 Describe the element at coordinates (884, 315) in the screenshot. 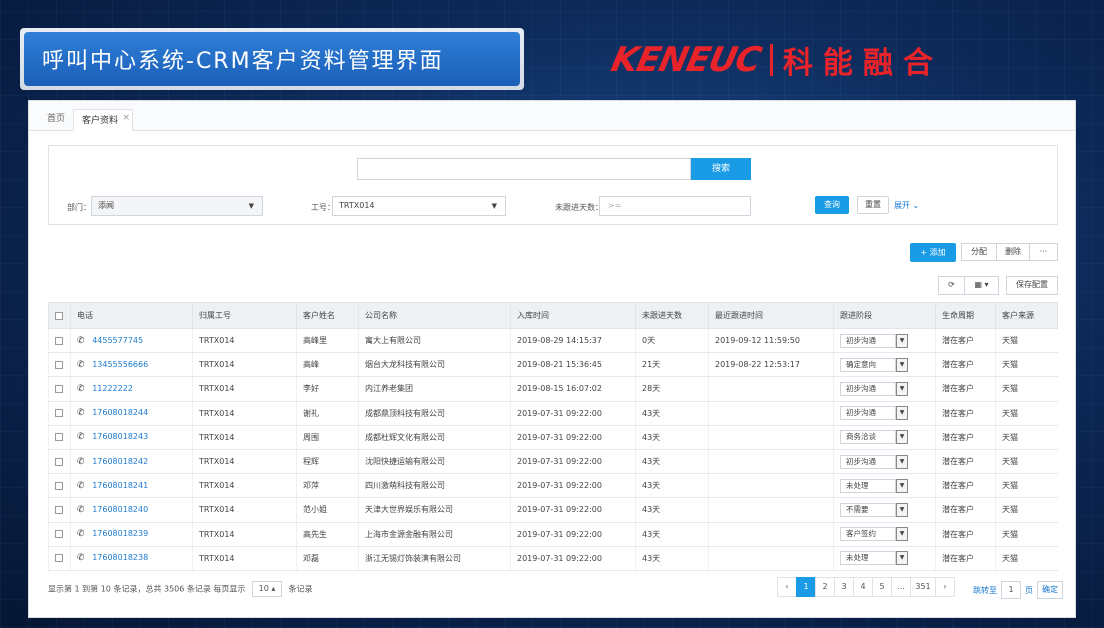

I see `header-stage: 跟进阶段` at that location.